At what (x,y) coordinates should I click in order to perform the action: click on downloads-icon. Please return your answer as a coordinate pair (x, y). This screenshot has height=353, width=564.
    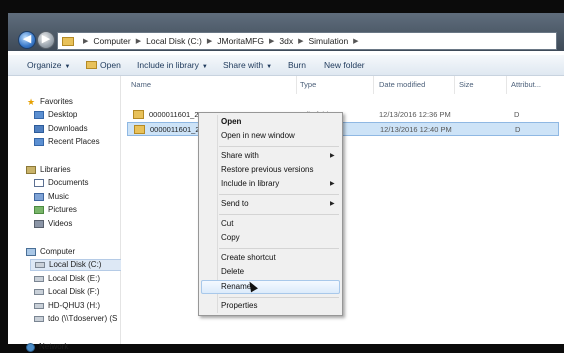
    Looking at the image, I should click on (39, 129).